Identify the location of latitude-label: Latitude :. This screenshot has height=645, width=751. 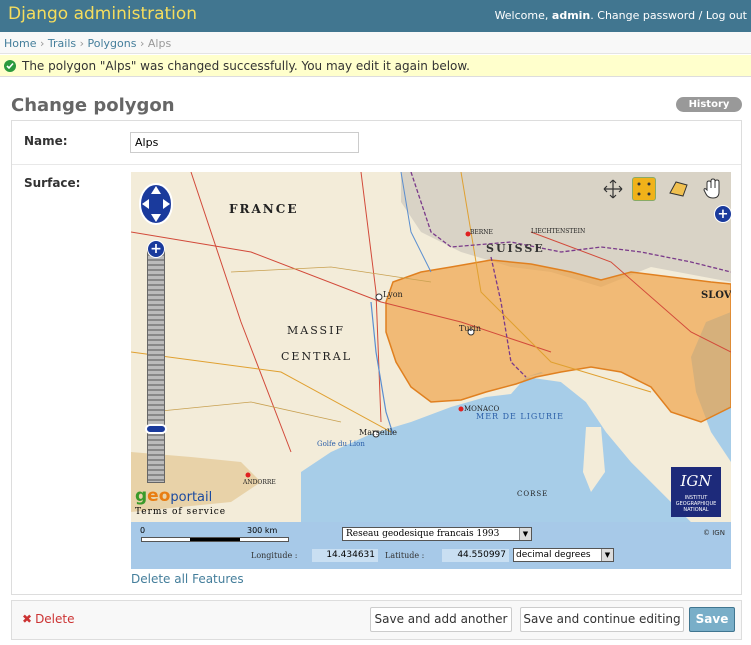
(405, 555).